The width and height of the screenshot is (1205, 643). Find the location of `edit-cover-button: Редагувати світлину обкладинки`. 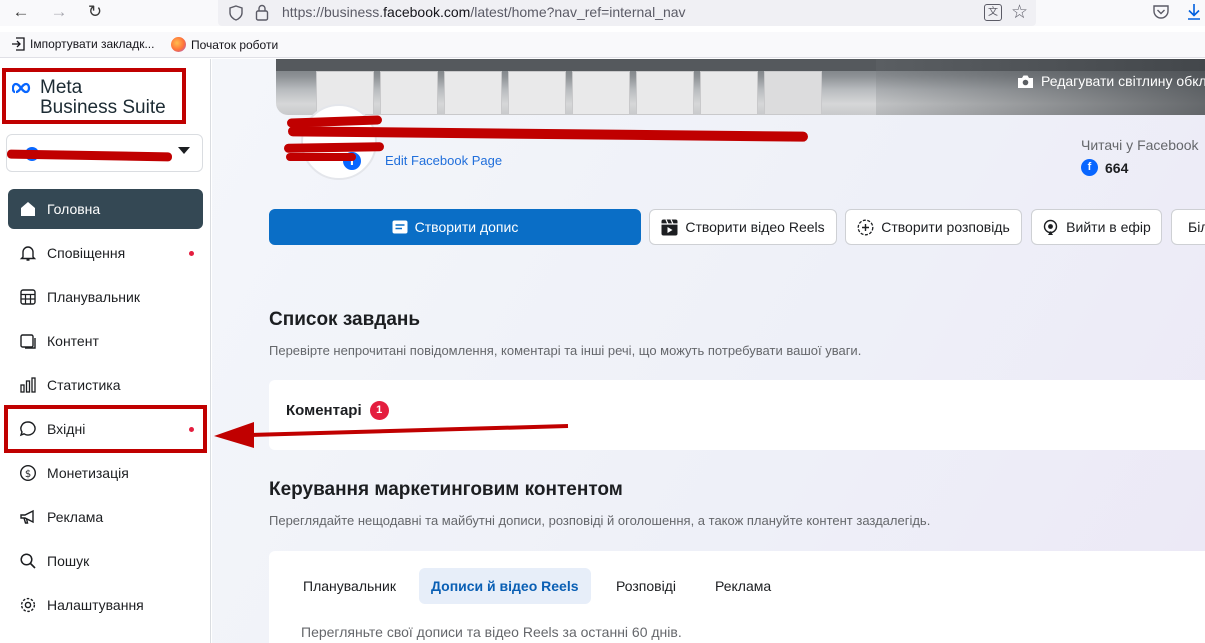

edit-cover-button: Редагувати світлину обкладинки is located at coordinates (1111, 81).